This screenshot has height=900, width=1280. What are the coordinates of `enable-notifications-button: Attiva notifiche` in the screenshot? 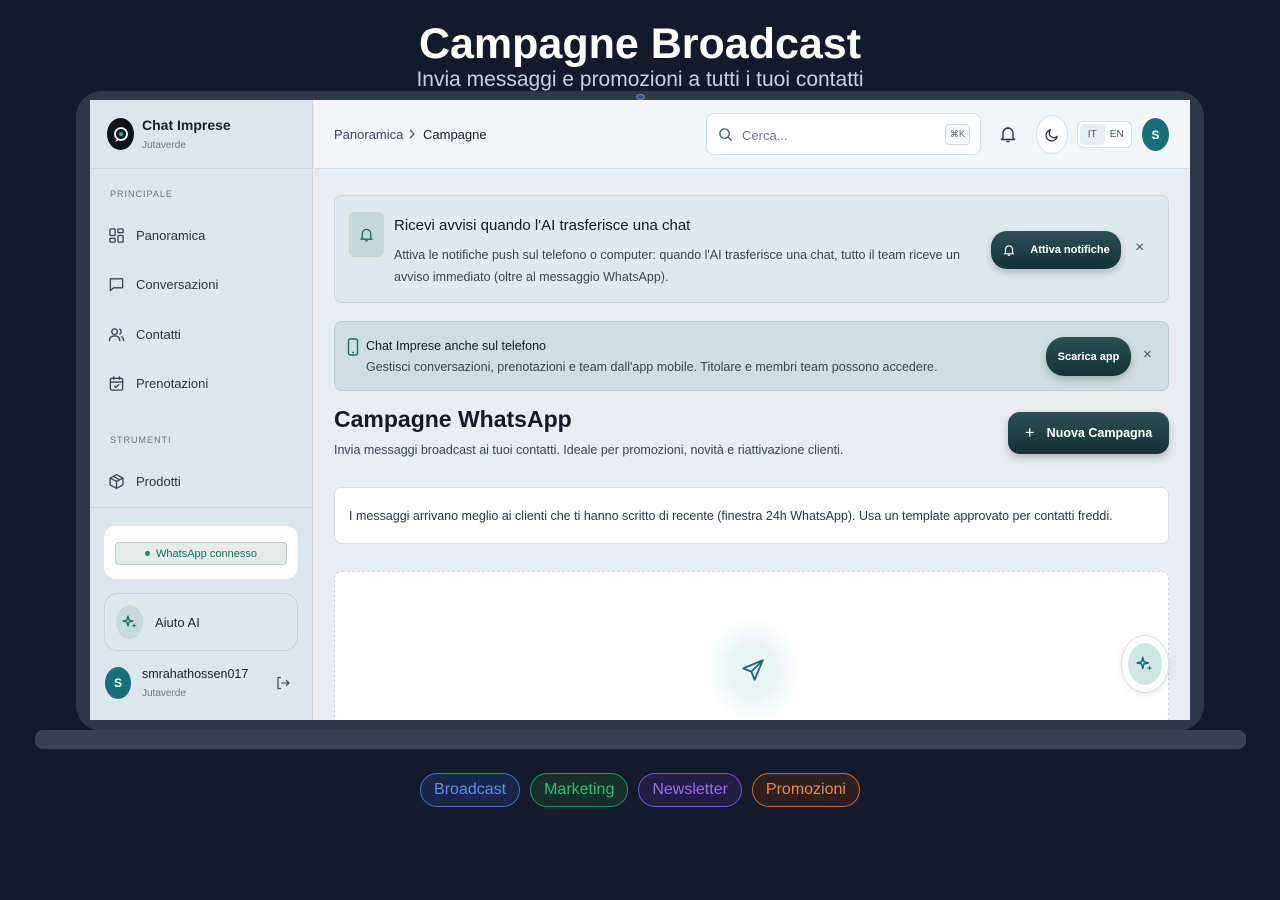 It's located at (1056, 250).